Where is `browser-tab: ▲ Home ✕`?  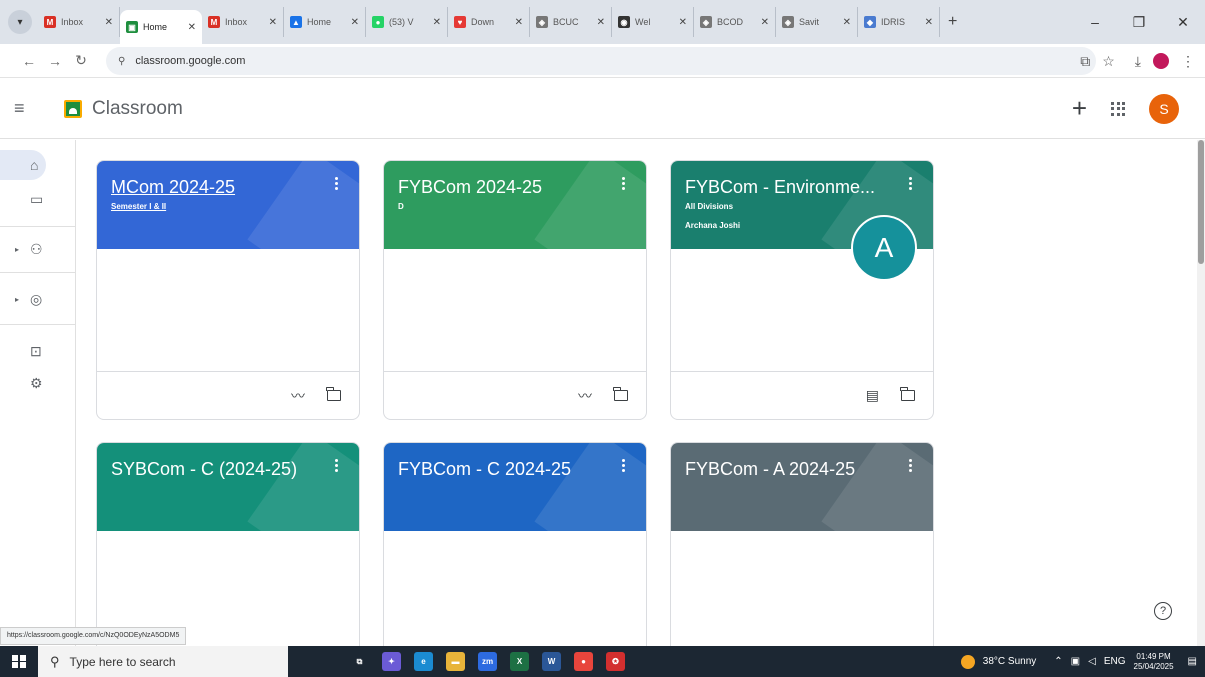
browser-tab: ▲ Home ✕ is located at coordinates (325, 22).